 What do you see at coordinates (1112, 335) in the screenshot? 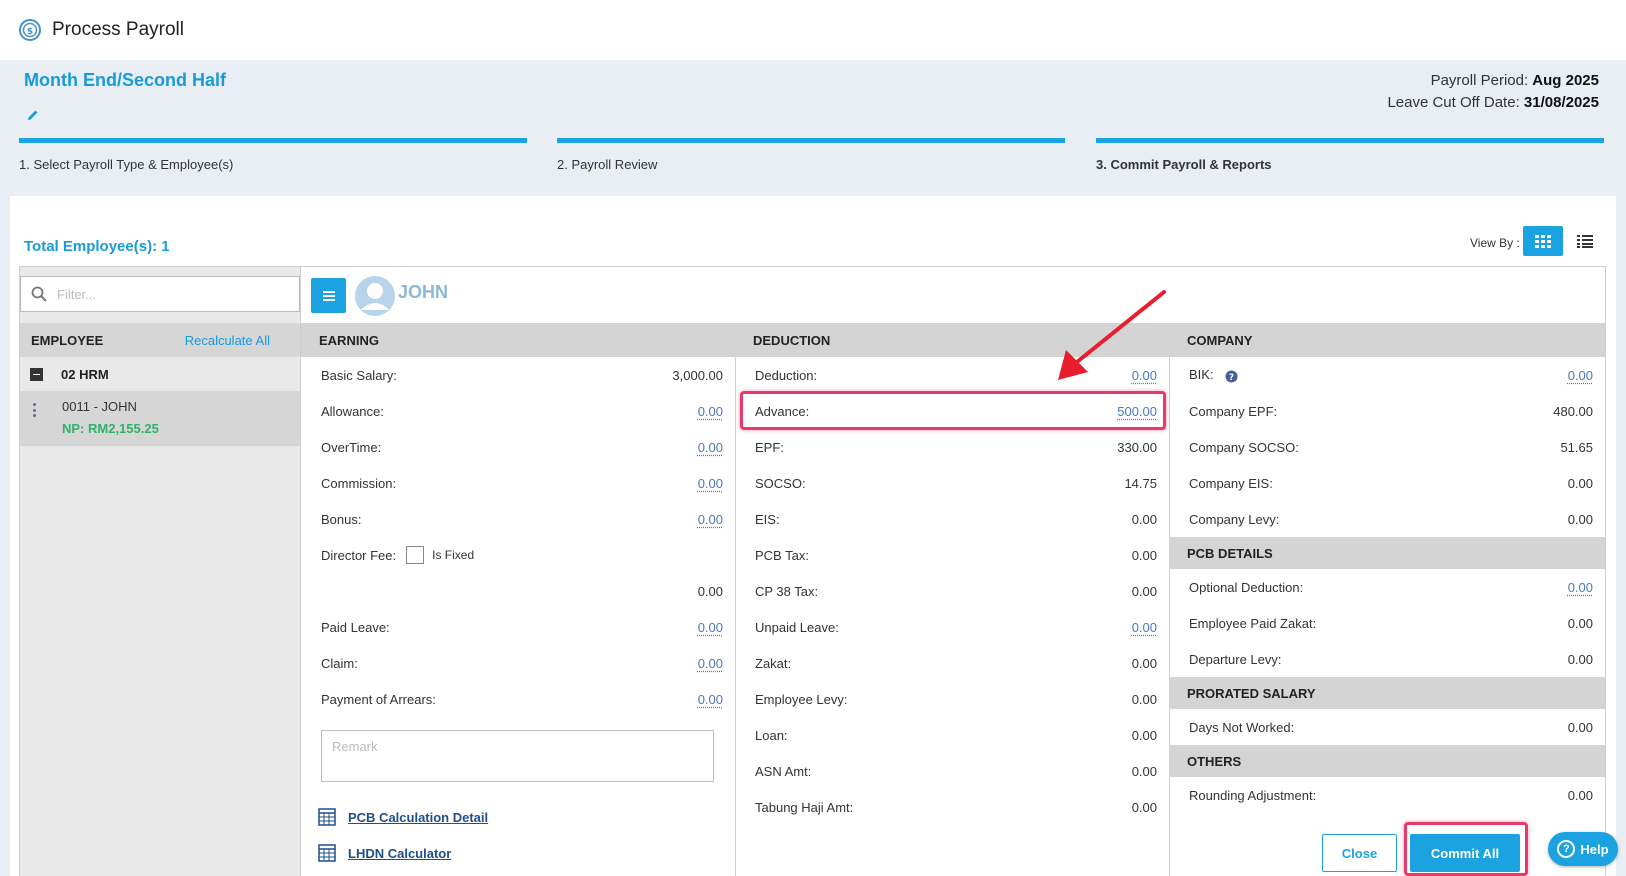
I see `red-arrow-annotation` at bounding box center [1112, 335].